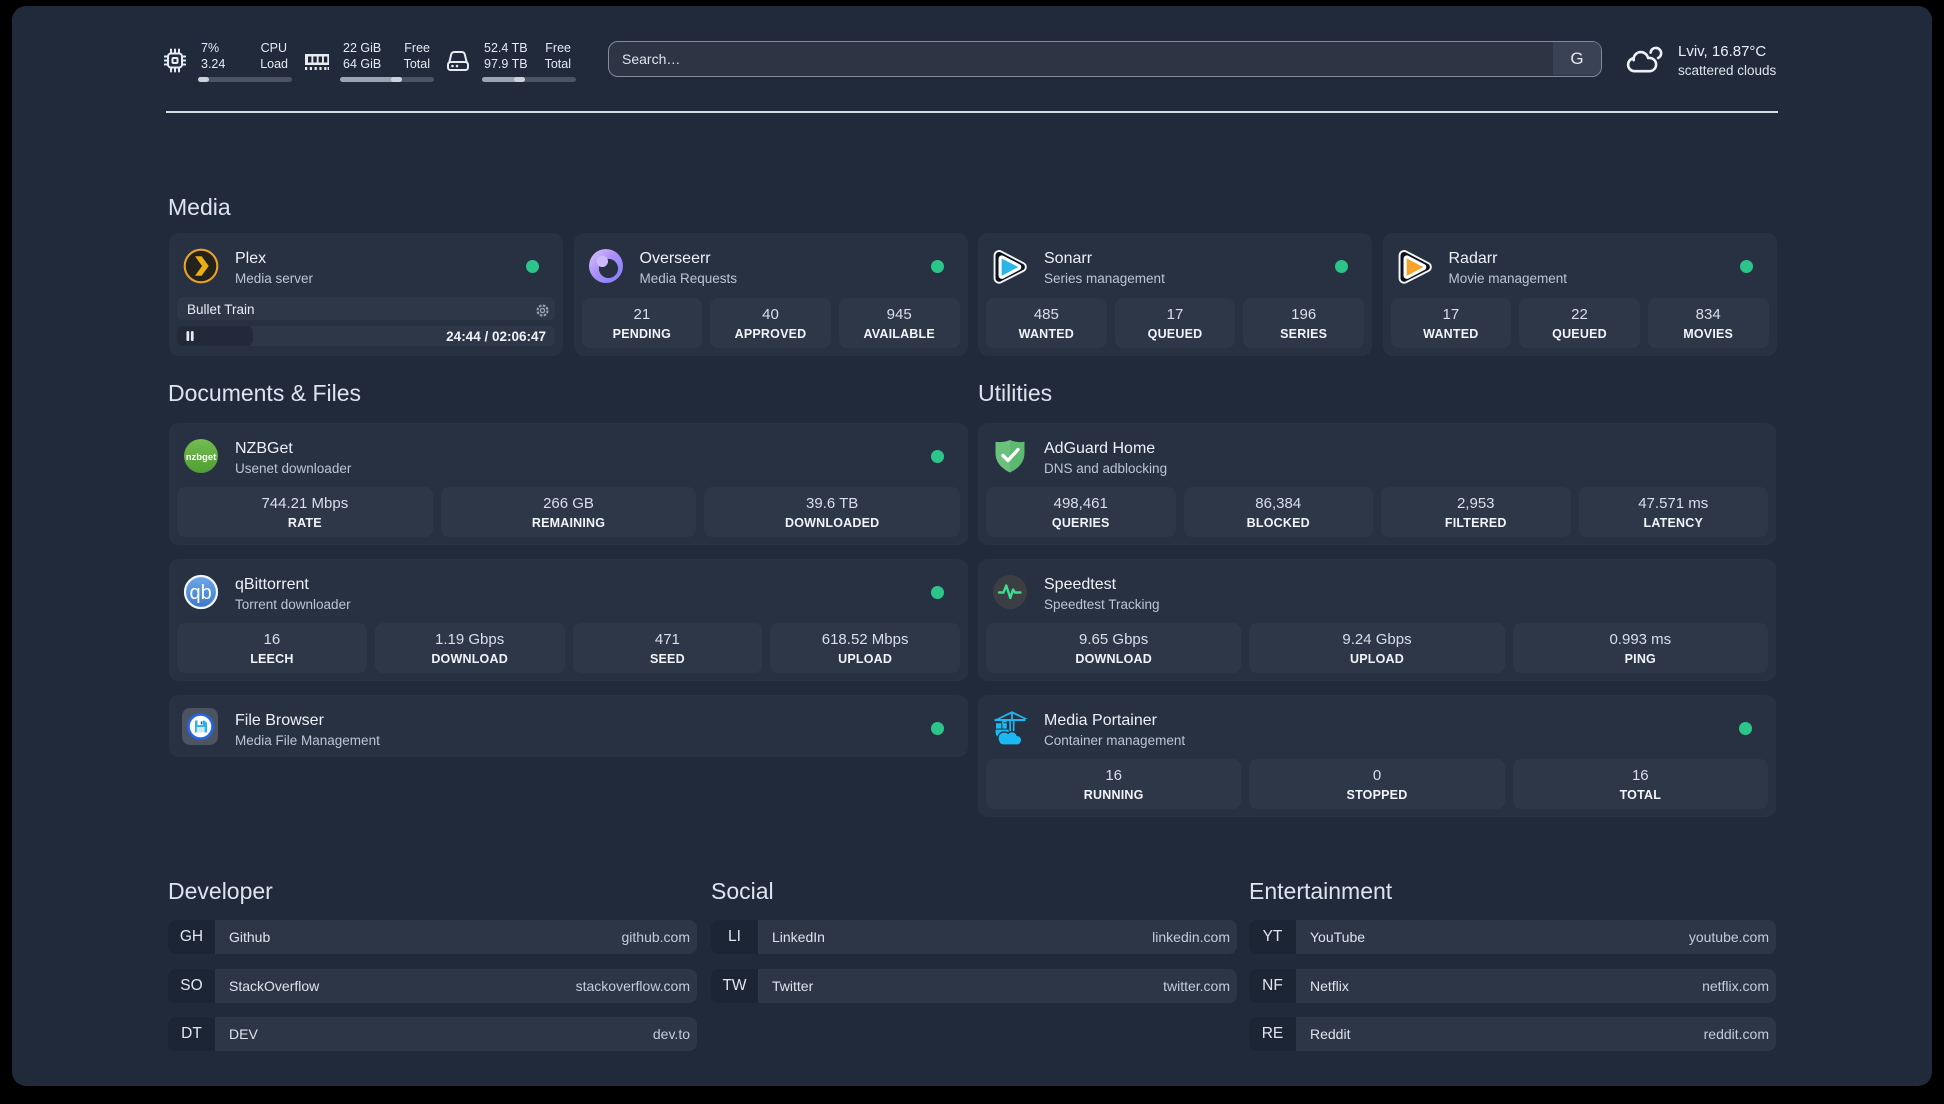  Describe the element at coordinates (200, 593) in the screenshot. I see `svg-text: qb` at that location.